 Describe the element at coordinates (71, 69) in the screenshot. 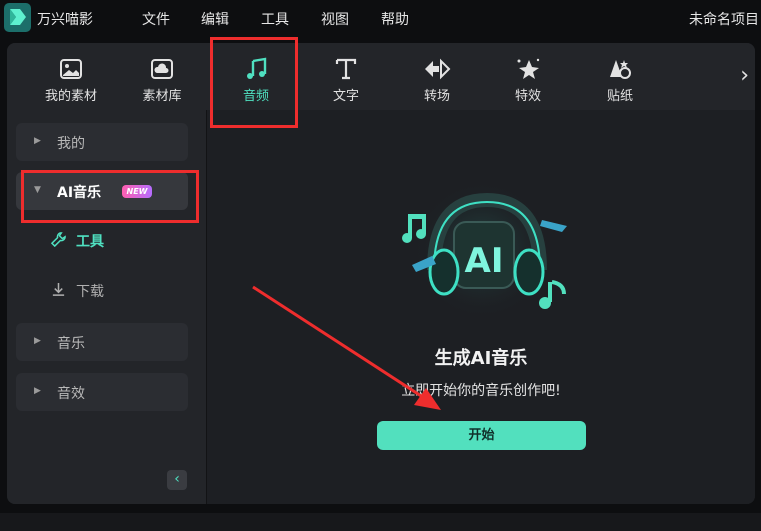

I see `image-icon` at that location.